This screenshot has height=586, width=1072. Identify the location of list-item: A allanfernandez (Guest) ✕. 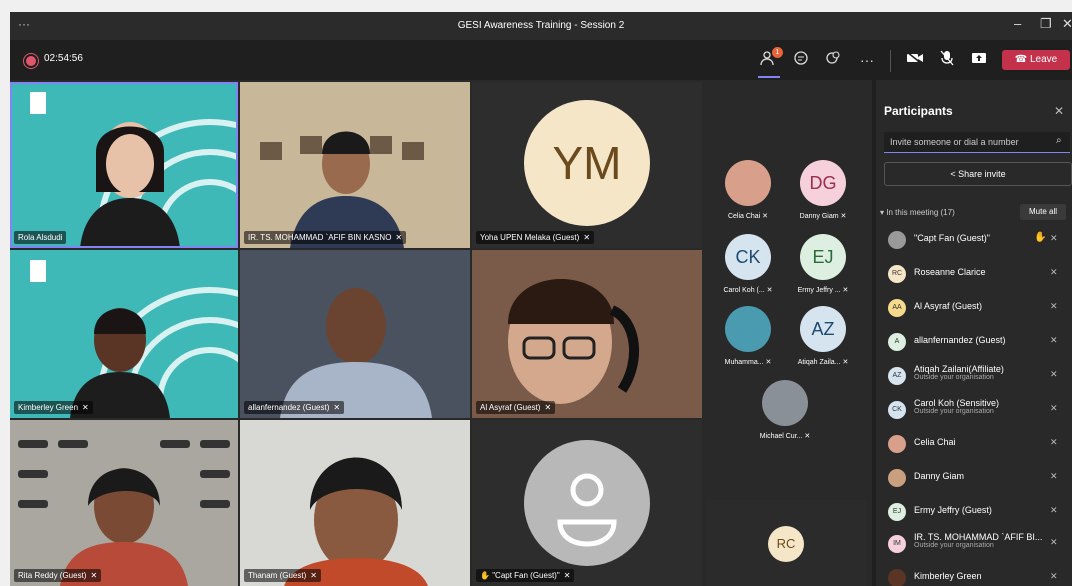
(973, 342).